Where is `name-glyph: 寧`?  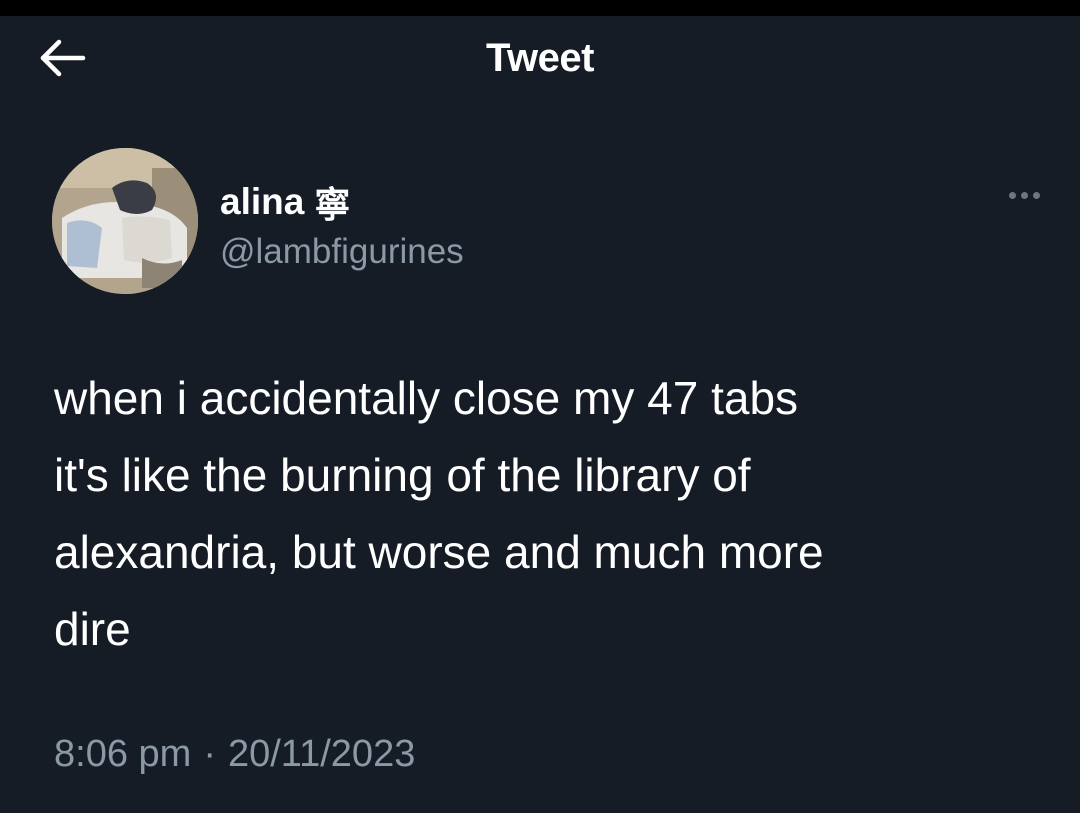 name-glyph: 寧 is located at coordinates (332, 205).